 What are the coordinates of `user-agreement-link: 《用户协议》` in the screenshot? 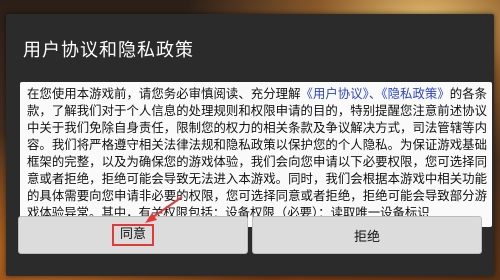 It's located at (335, 93).